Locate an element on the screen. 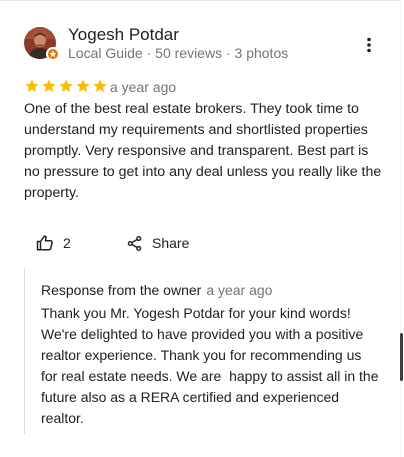 The height and width of the screenshot is (457, 404). scrollbar-thumb is located at coordinates (401, 357).